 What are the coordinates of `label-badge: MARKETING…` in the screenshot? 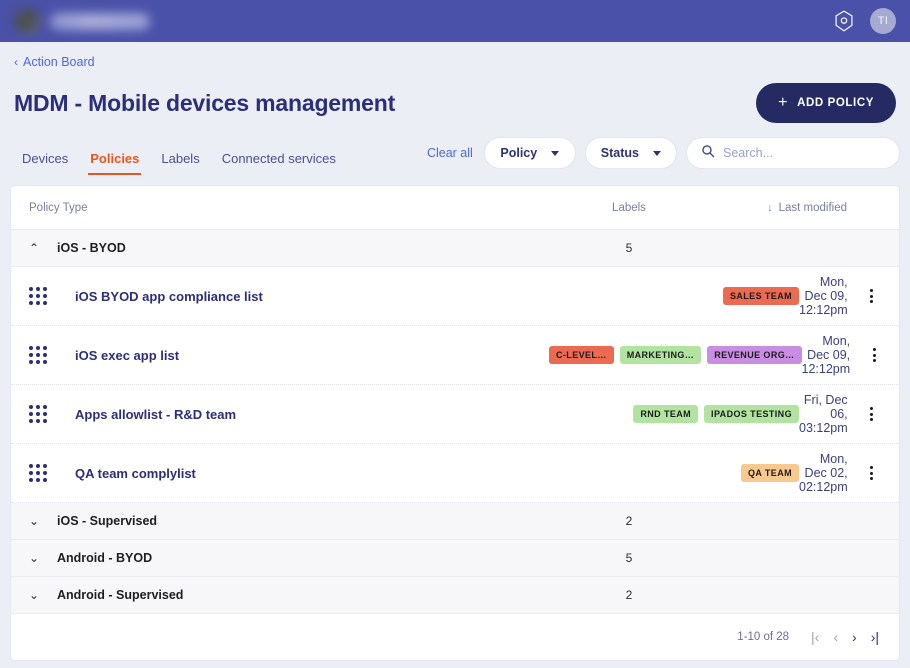 It's located at (660, 355).